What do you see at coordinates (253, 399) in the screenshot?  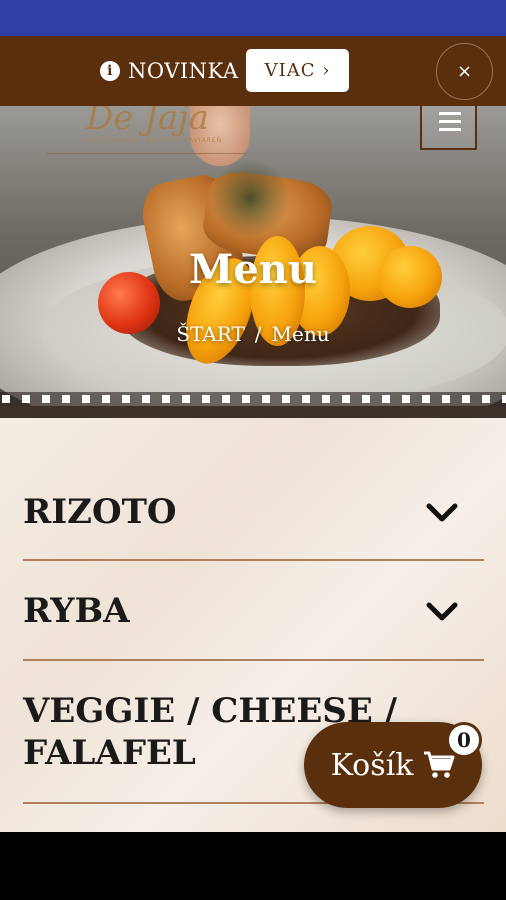 I see `hero-divider-pattern` at bounding box center [253, 399].